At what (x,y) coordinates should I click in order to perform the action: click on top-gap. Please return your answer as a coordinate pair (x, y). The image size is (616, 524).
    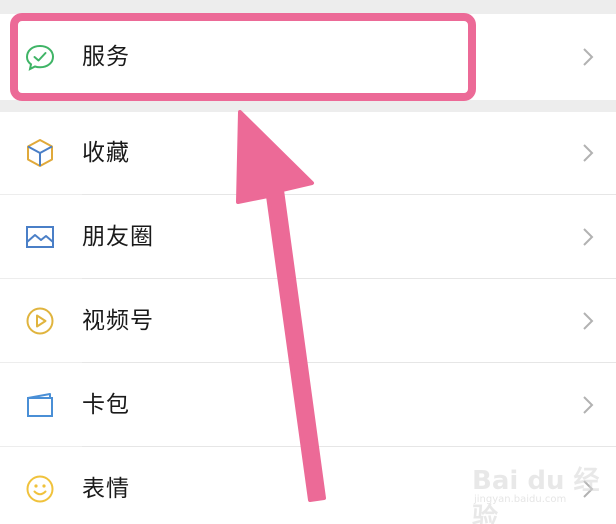
    Looking at the image, I should click on (308, 7).